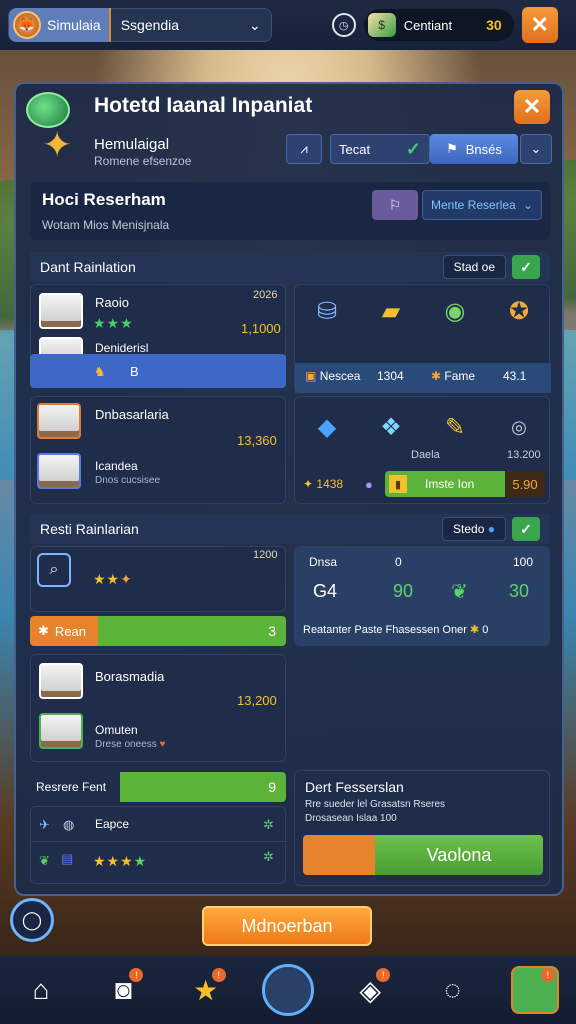  Describe the element at coordinates (106, 225) in the screenshot. I see `reservation-subtitle: Wotam Mios Menisjnala` at that location.